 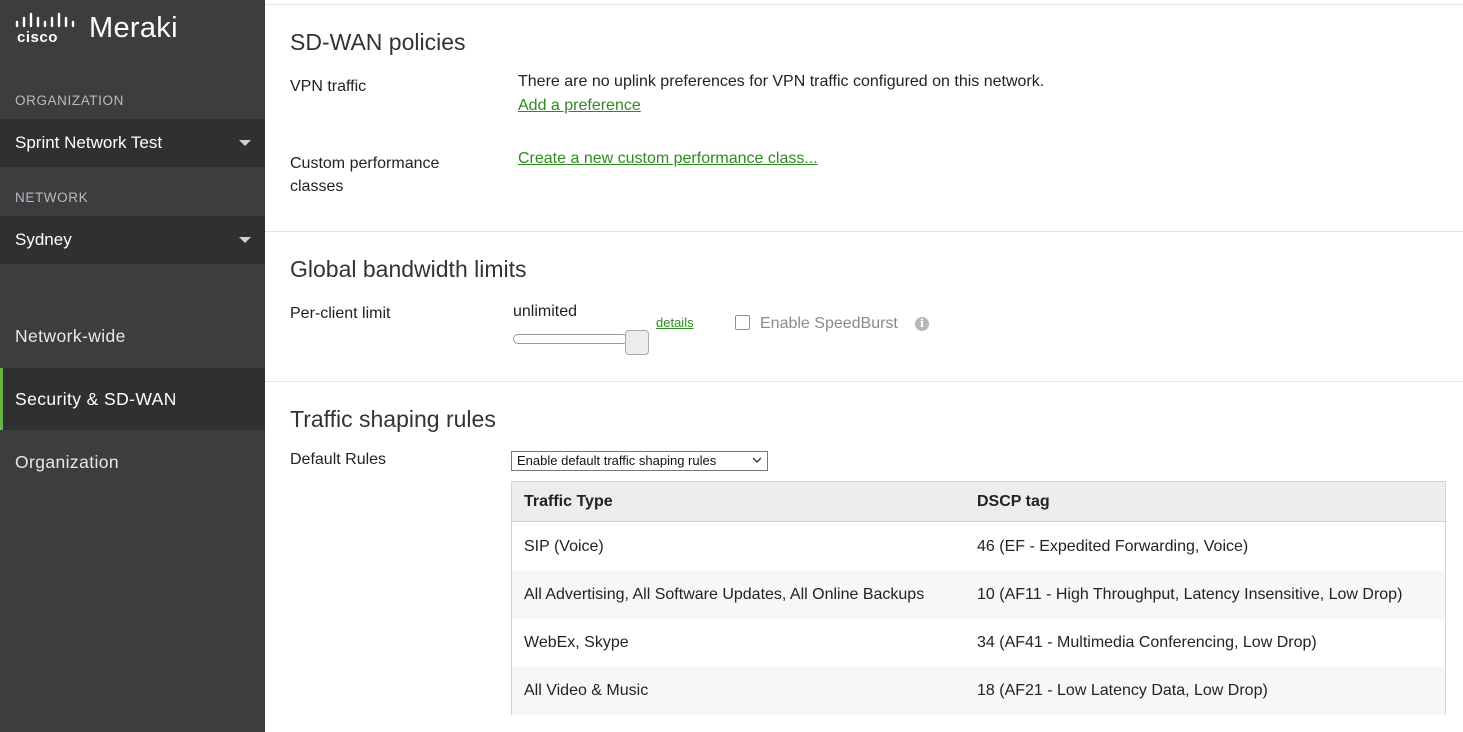 I want to click on traffic-type-cell: SIP (Voice), so click(x=564, y=546).